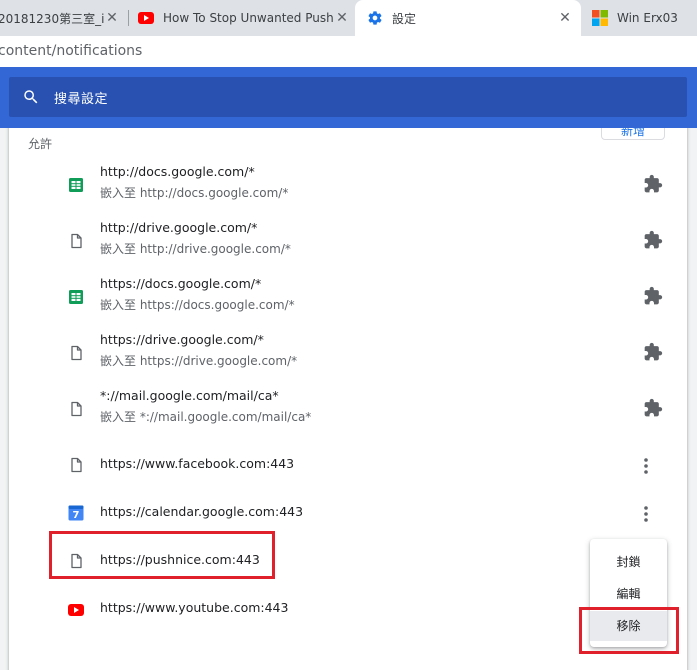 The height and width of the screenshot is (670, 697). What do you see at coordinates (76, 515) in the screenshot?
I see `calendar-day-text: 7` at bounding box center [76, 515].